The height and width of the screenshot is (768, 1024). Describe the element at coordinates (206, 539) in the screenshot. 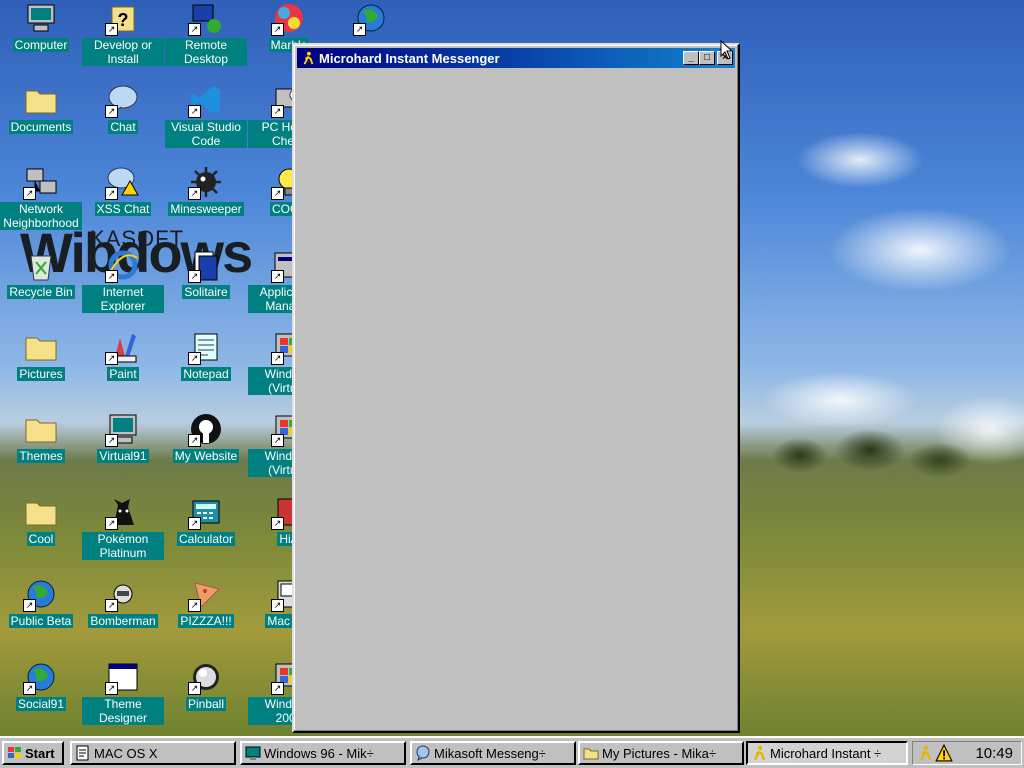

I see `desktop-icon-label: Calculator` at that location.